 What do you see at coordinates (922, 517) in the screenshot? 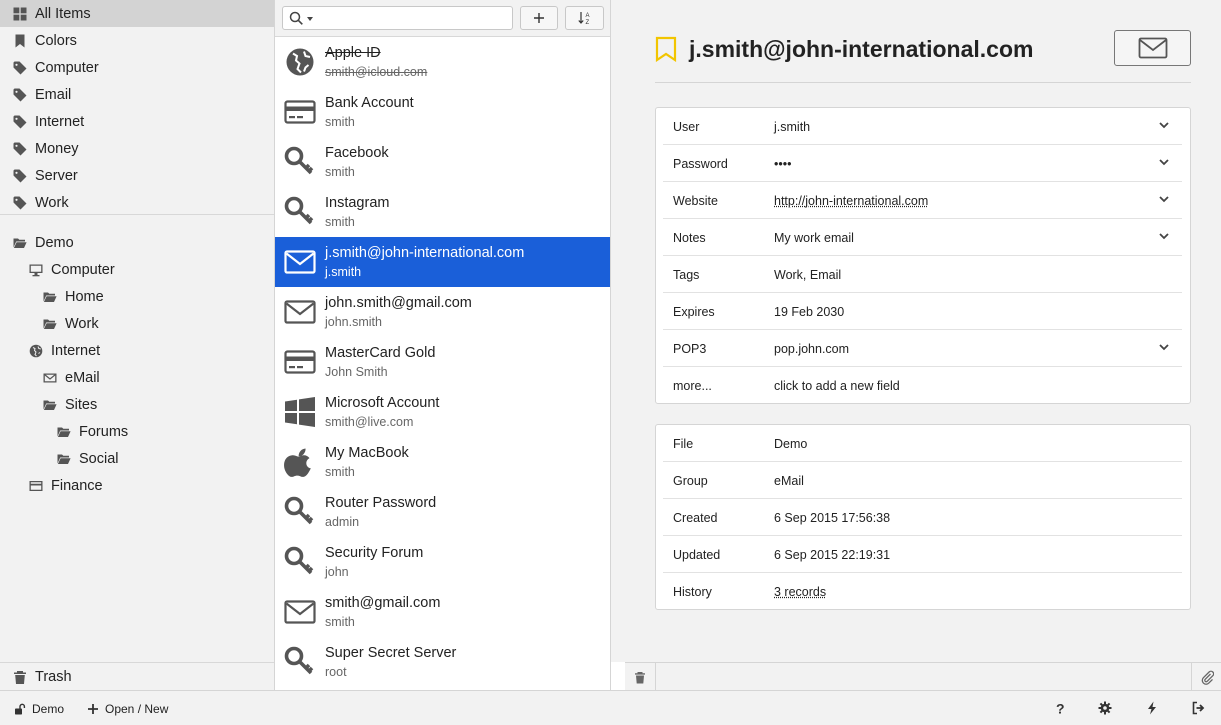
I see `field-row-created: Created 6 Sep 2015 17:56:38` at bounding box center [922, 517].